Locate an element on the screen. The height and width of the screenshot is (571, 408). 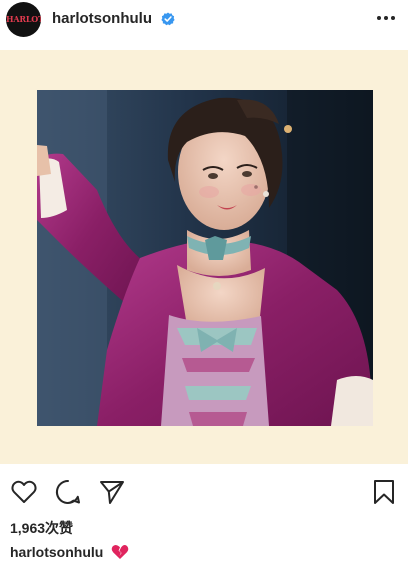
account-avatar: HARLOTS is located at coordinates (23, 19).